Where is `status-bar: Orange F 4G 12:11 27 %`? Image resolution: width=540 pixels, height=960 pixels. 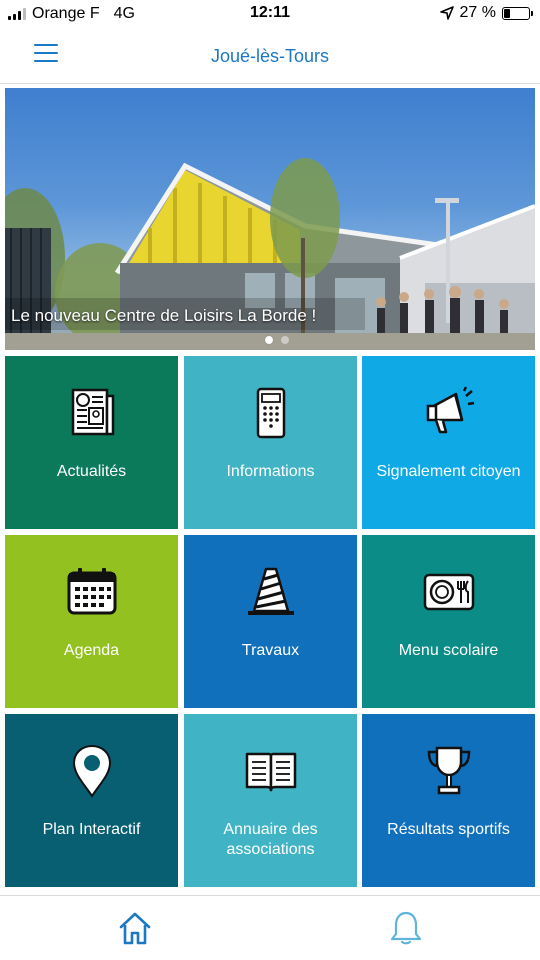
status-bar: Orange F 4G 12:11 27 % is located at coordinates (270, 15).